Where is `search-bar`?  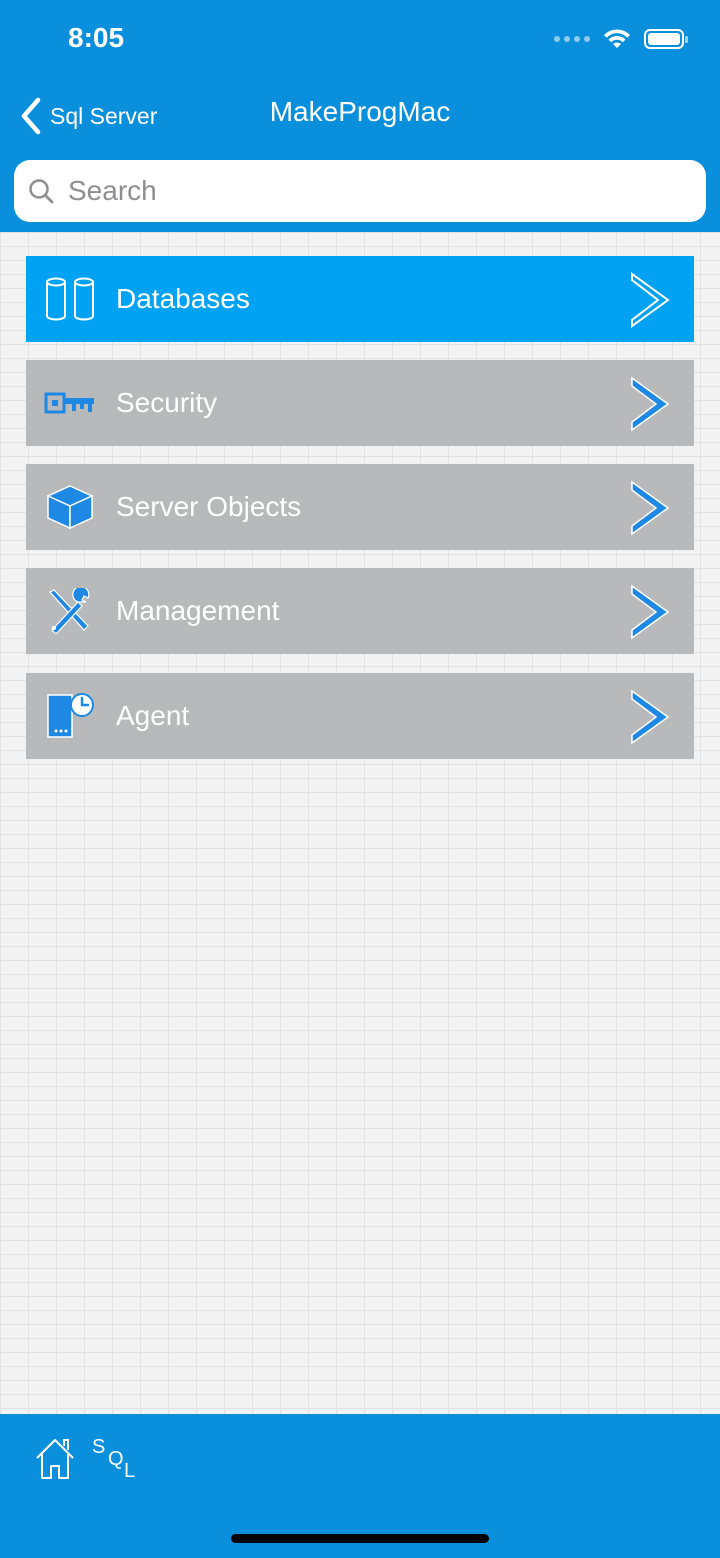 search-bar is located at coordinates (360, 191).